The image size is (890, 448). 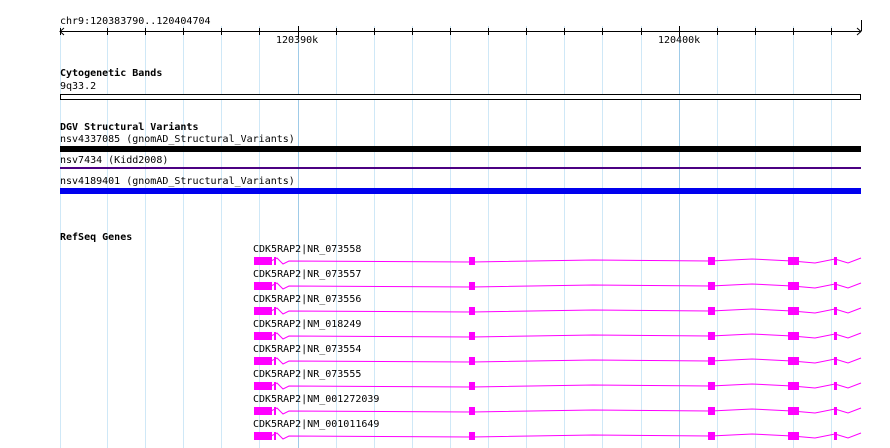 What do you see at coordinates (307, 299) in the screenshot?
I see `transcript-label: CDK5RAP2|NR_073556` at bounding box center [307, 299].